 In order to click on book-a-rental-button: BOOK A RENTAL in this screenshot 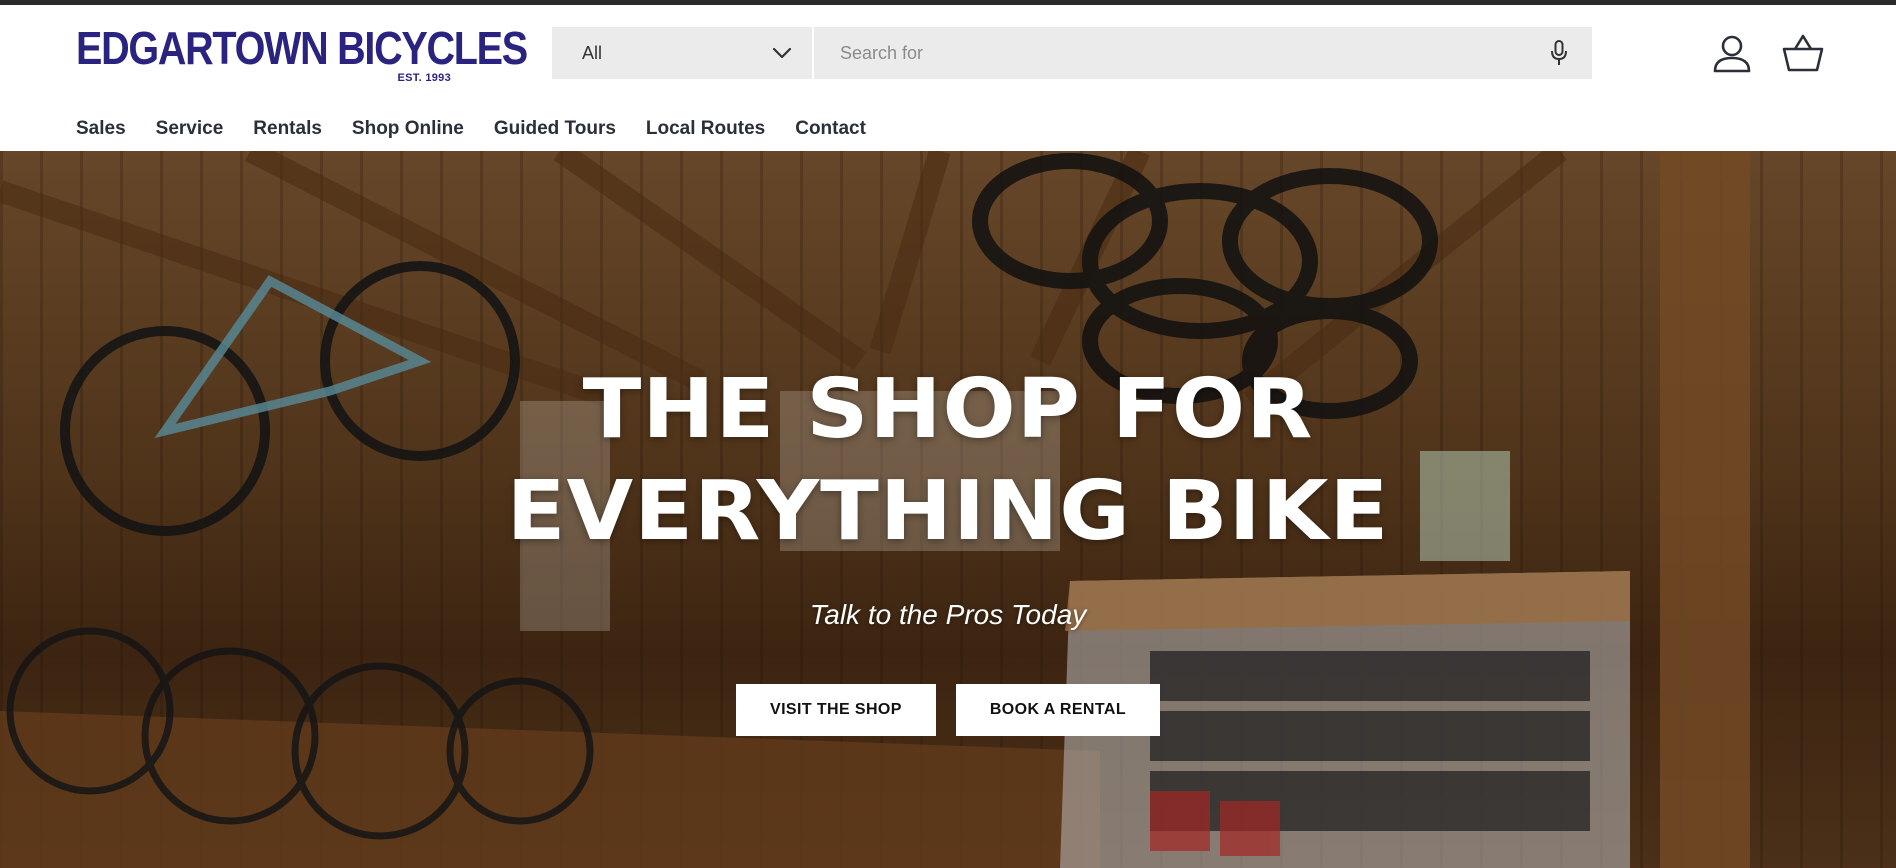, I will do `click(1057, 710)`.